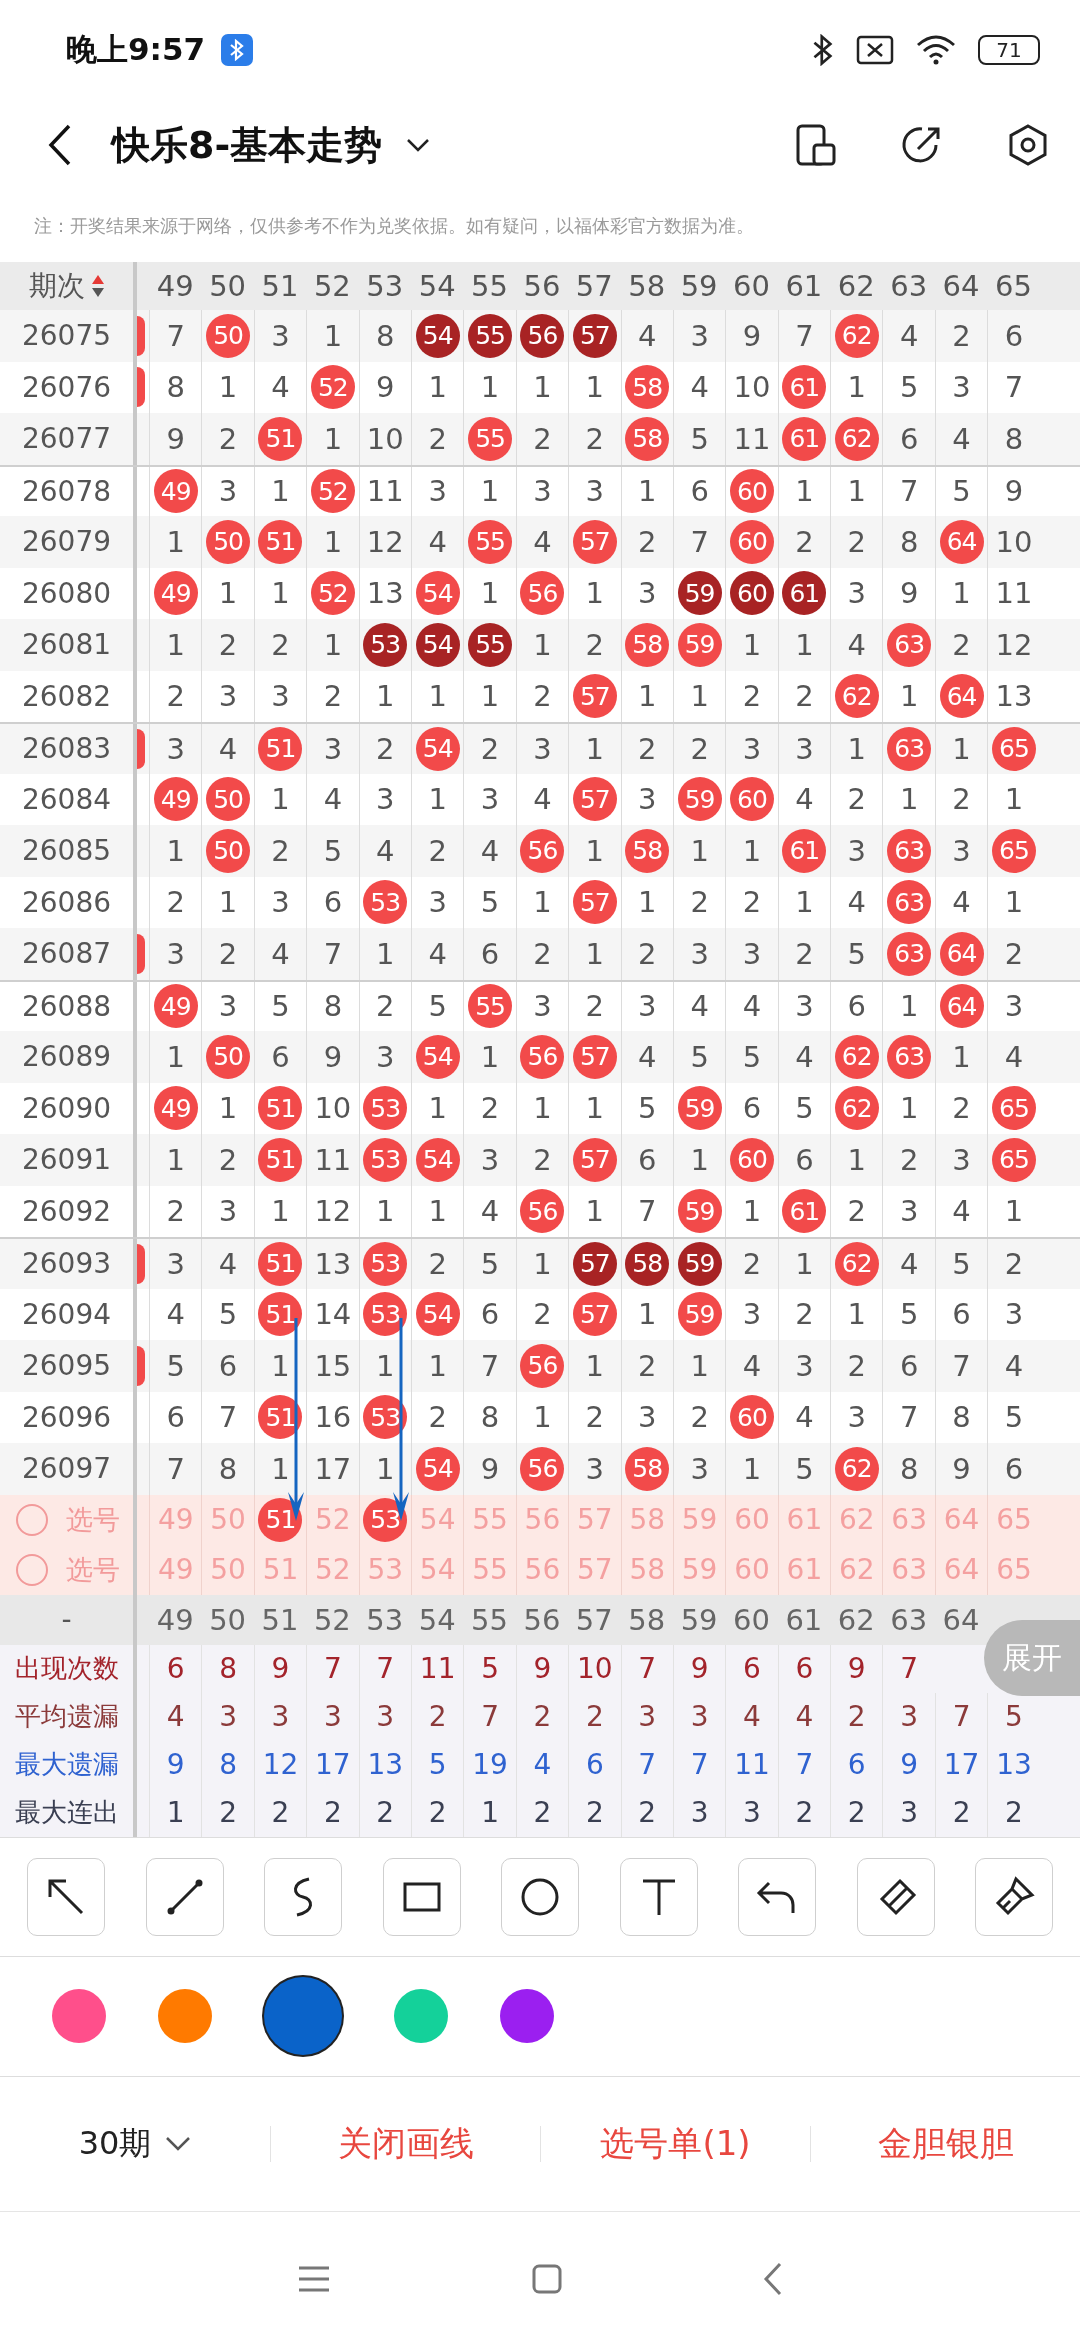 Image resolution: width=1080 pixels, height=2340 pixels. I want to click on bluetooth-badge-icon, so click(237, 50).